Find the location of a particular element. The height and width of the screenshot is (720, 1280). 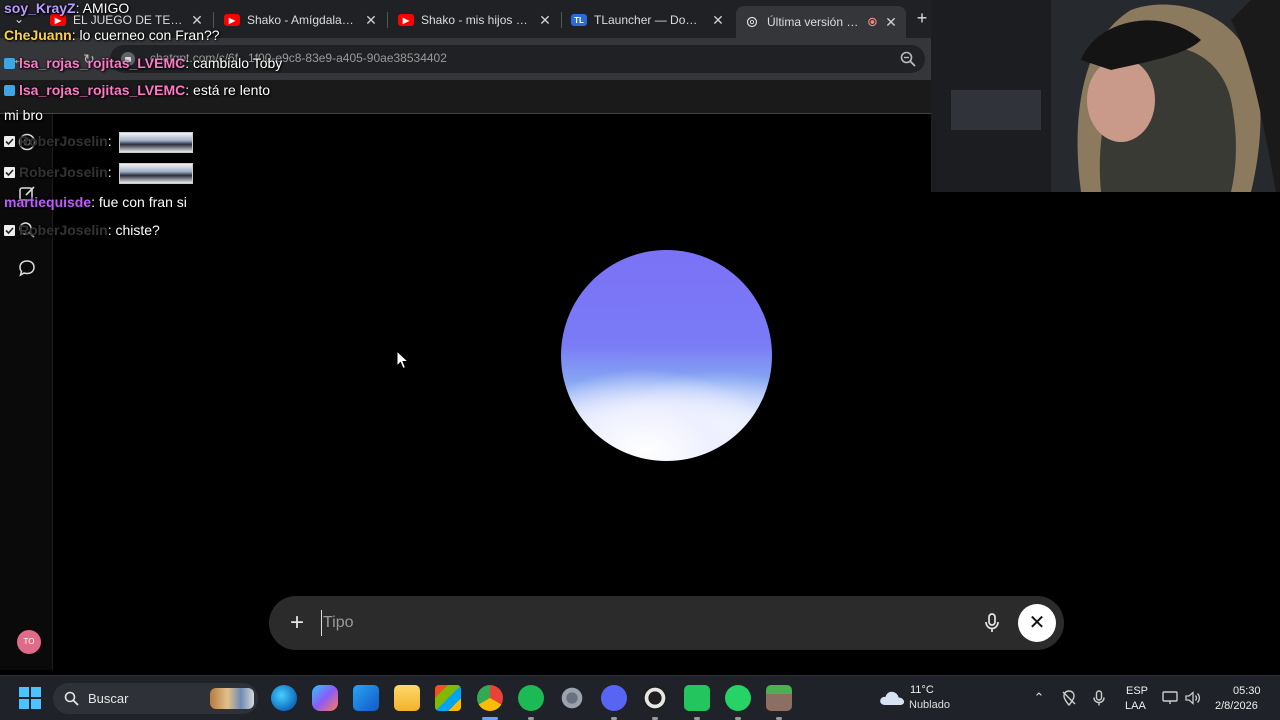

chat-message: cambialo Toby is located at coordinates (238, 63).